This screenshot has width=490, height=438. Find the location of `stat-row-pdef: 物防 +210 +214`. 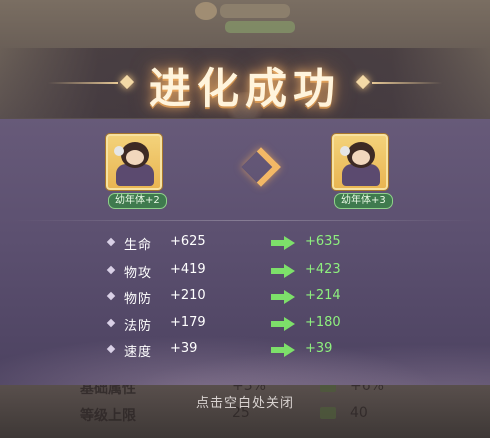

stat-row-pdef: 物防 +210 +214 is located at coordinates (245, 297).